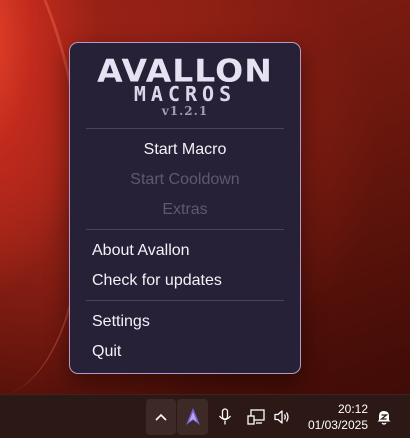  I want to click on menu-item-quit: Quit, so click(185, 352).